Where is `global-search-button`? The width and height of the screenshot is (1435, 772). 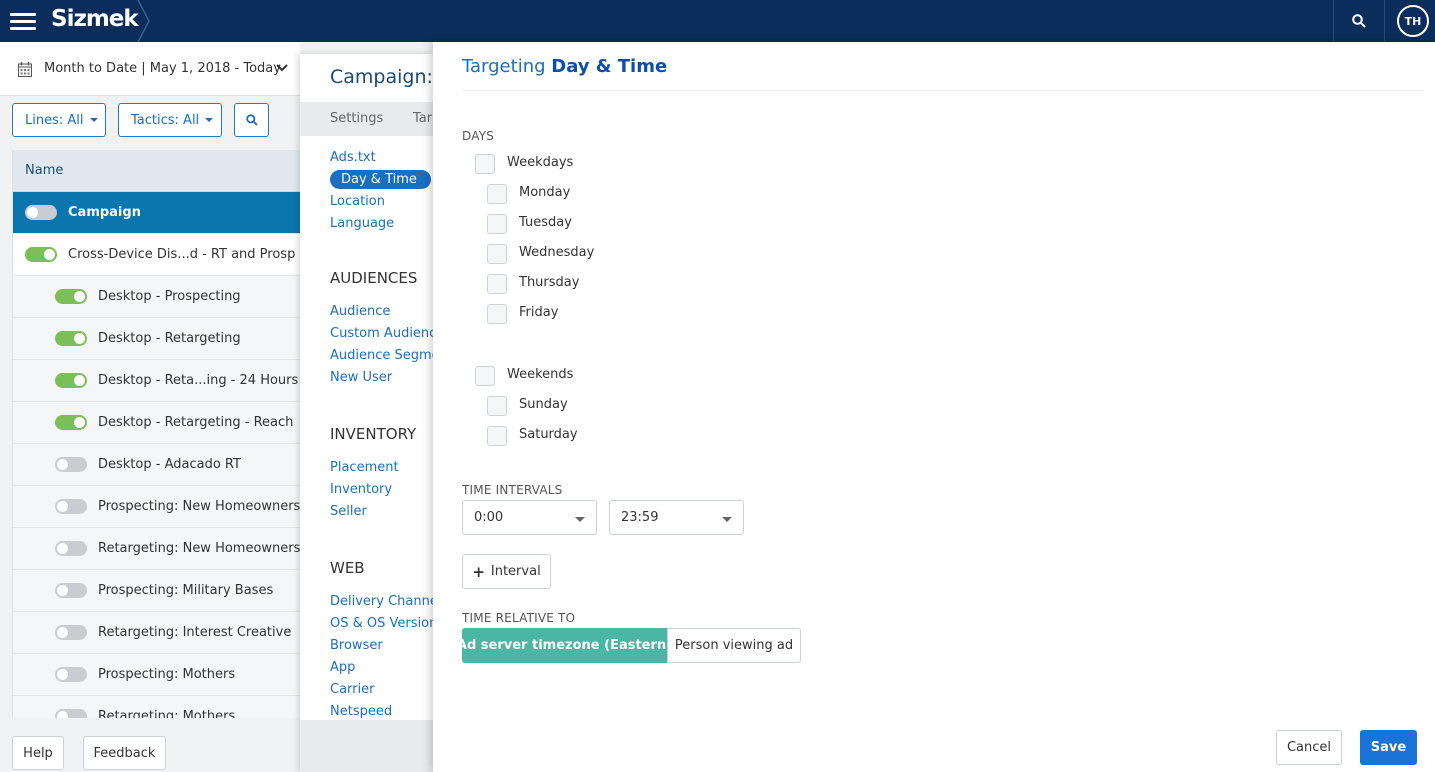
global-search-button is located at coordinates (1359, 21).